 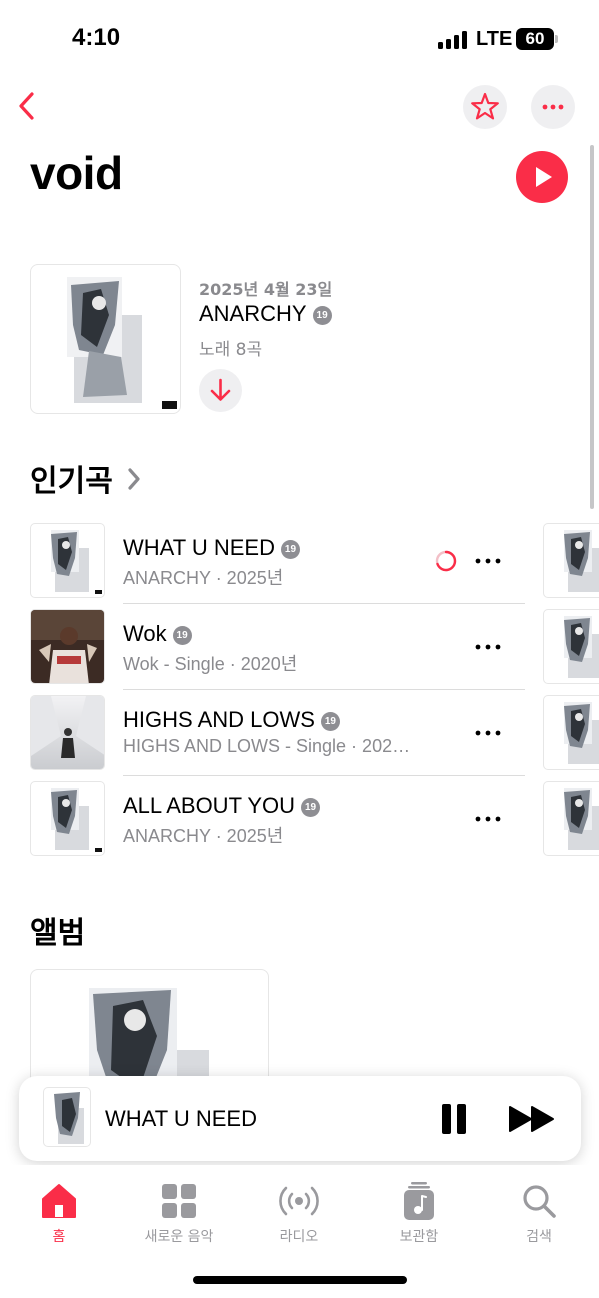 I want to click on cellular-signal-icon, so click(x=453, y=40).